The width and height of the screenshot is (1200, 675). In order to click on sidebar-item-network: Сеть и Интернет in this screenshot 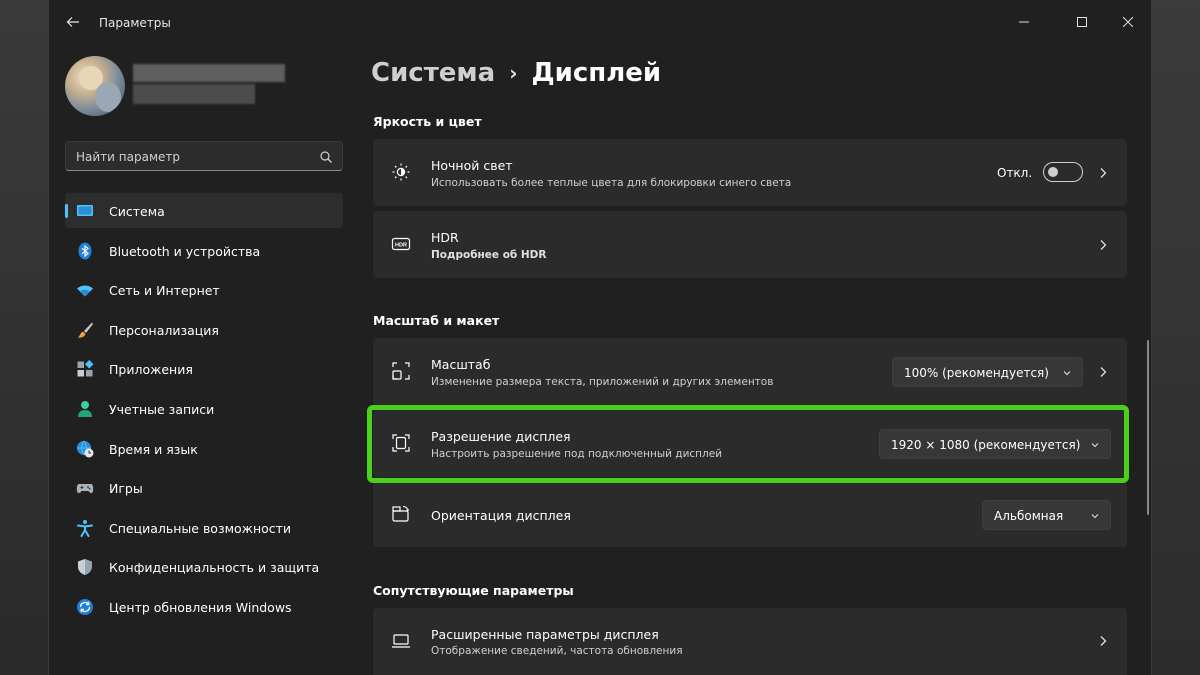, I will do `click(204, 289)`.